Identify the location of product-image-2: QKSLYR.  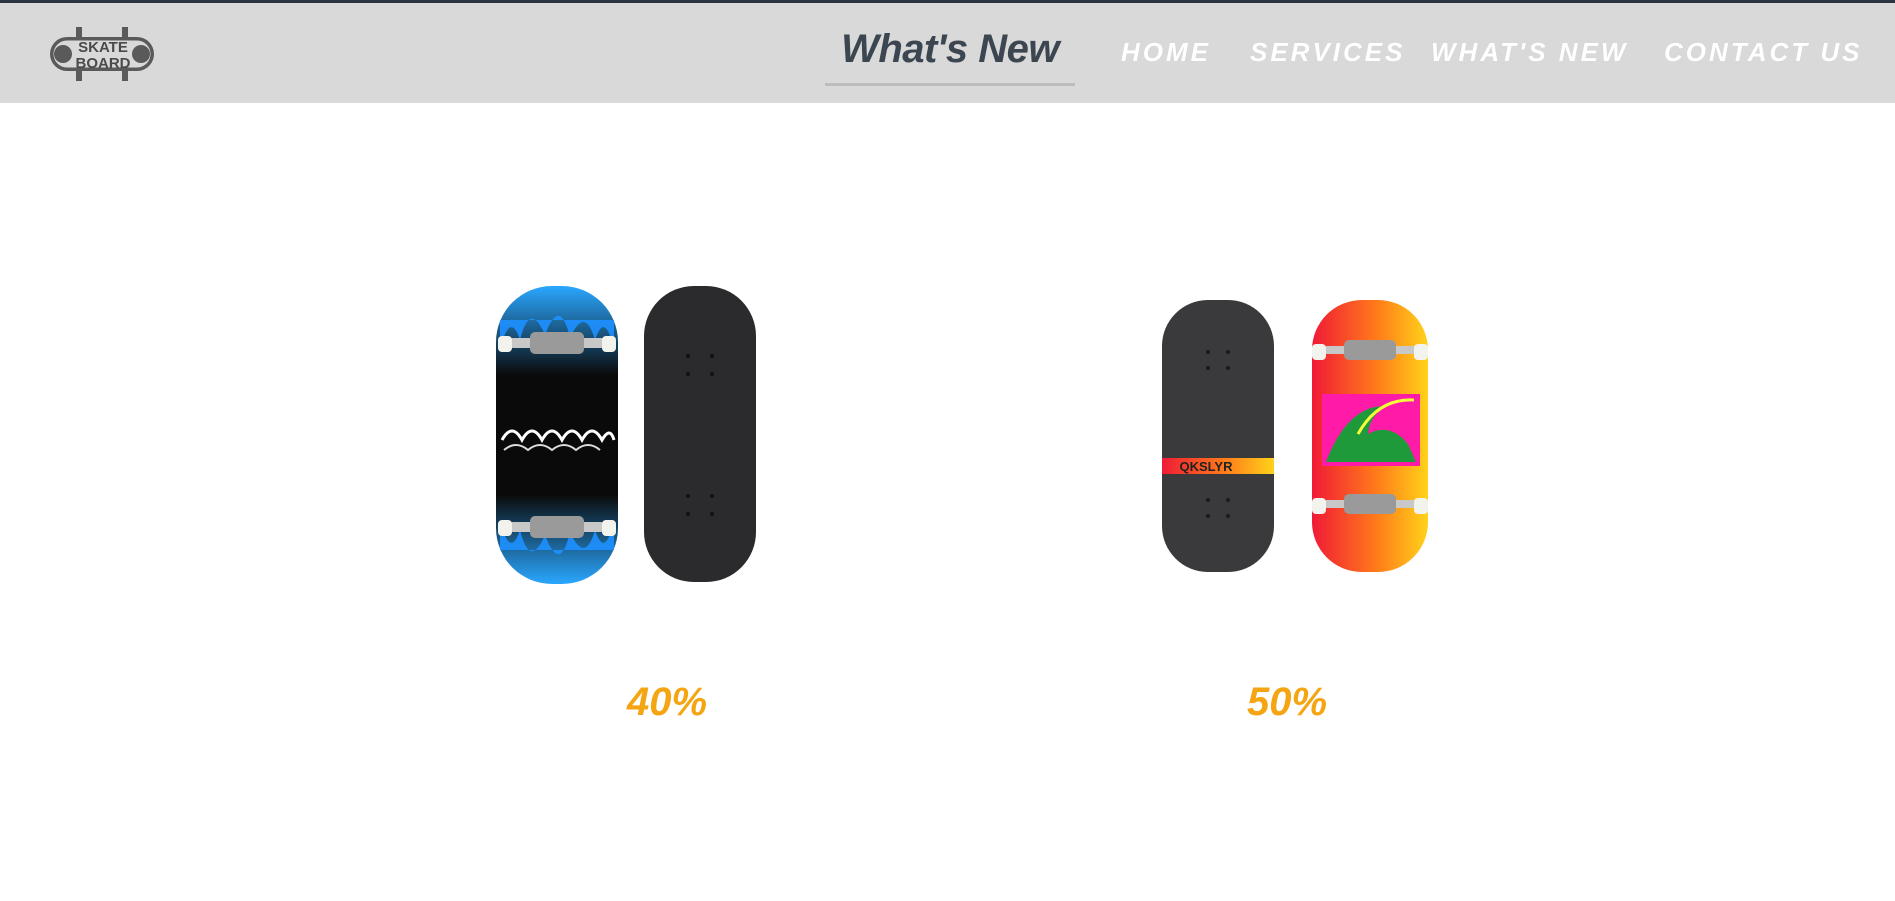
(1296, 435).